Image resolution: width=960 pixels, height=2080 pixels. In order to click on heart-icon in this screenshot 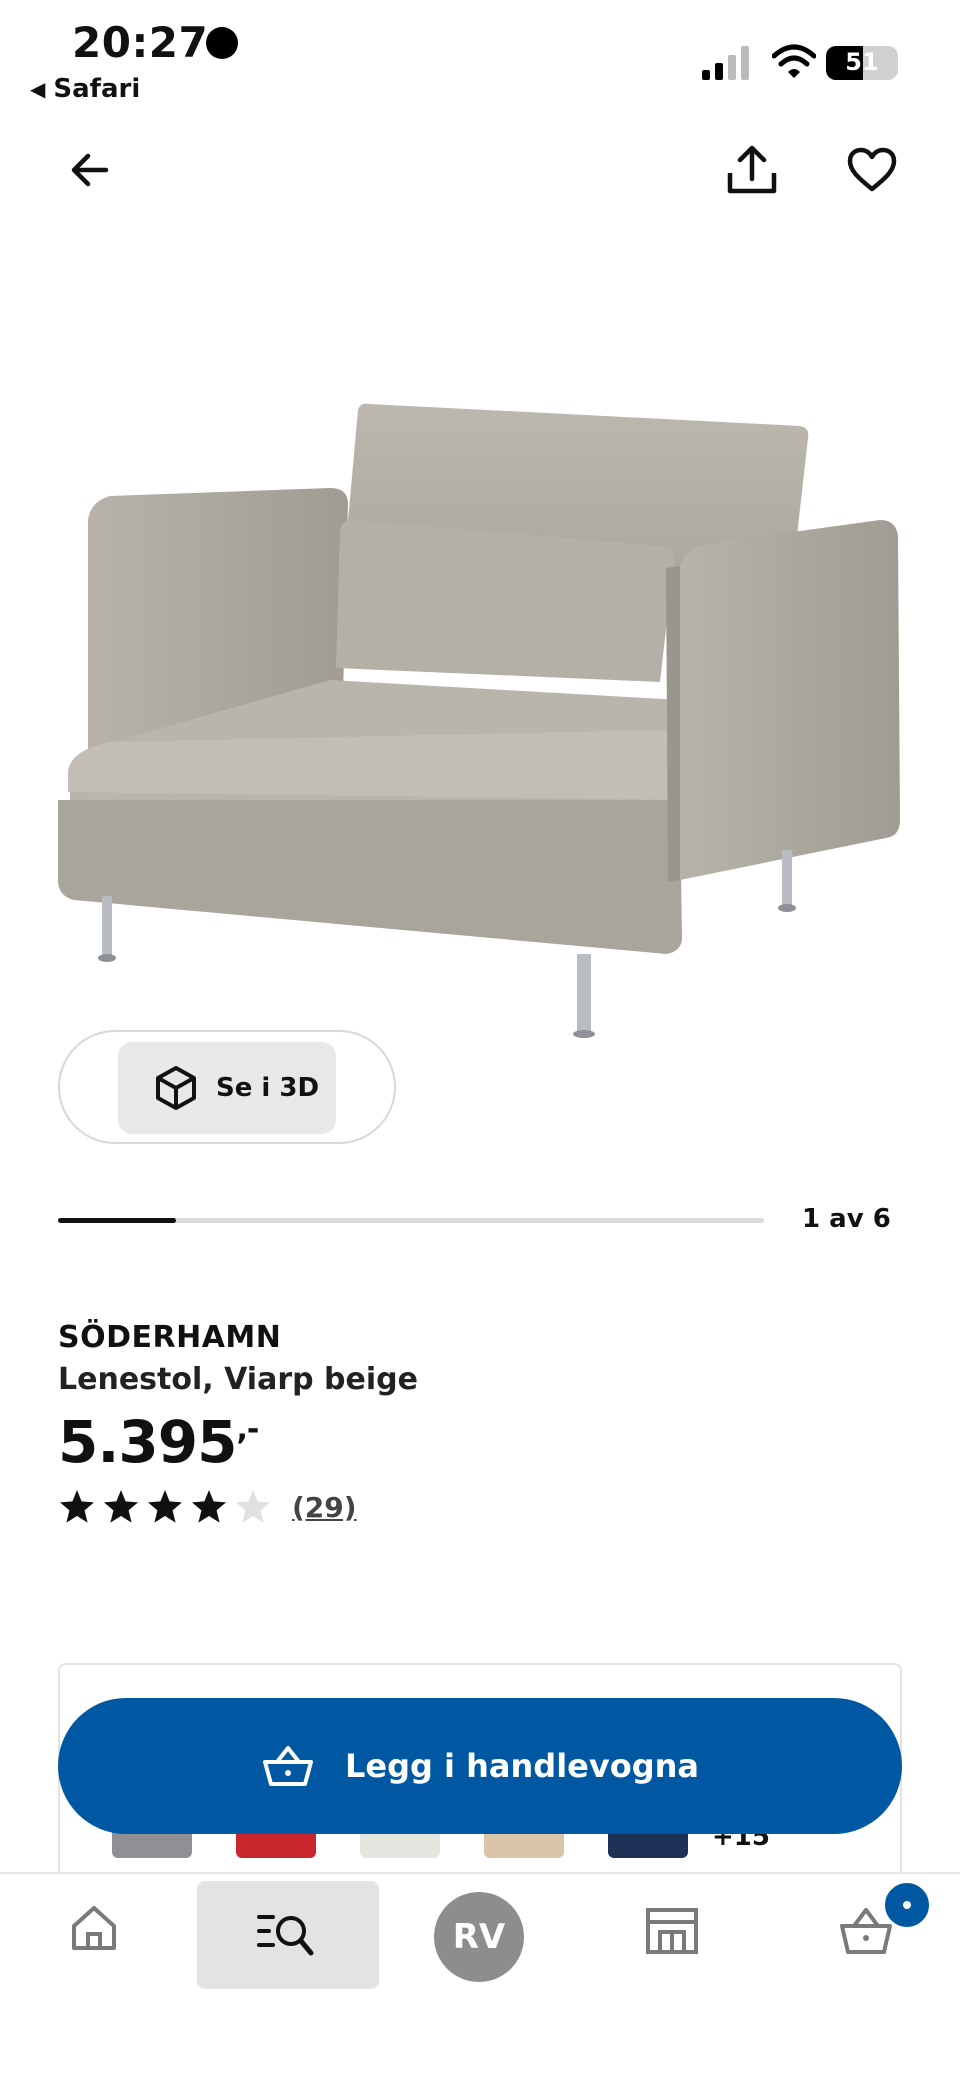, I will do `click(872, 169)`.